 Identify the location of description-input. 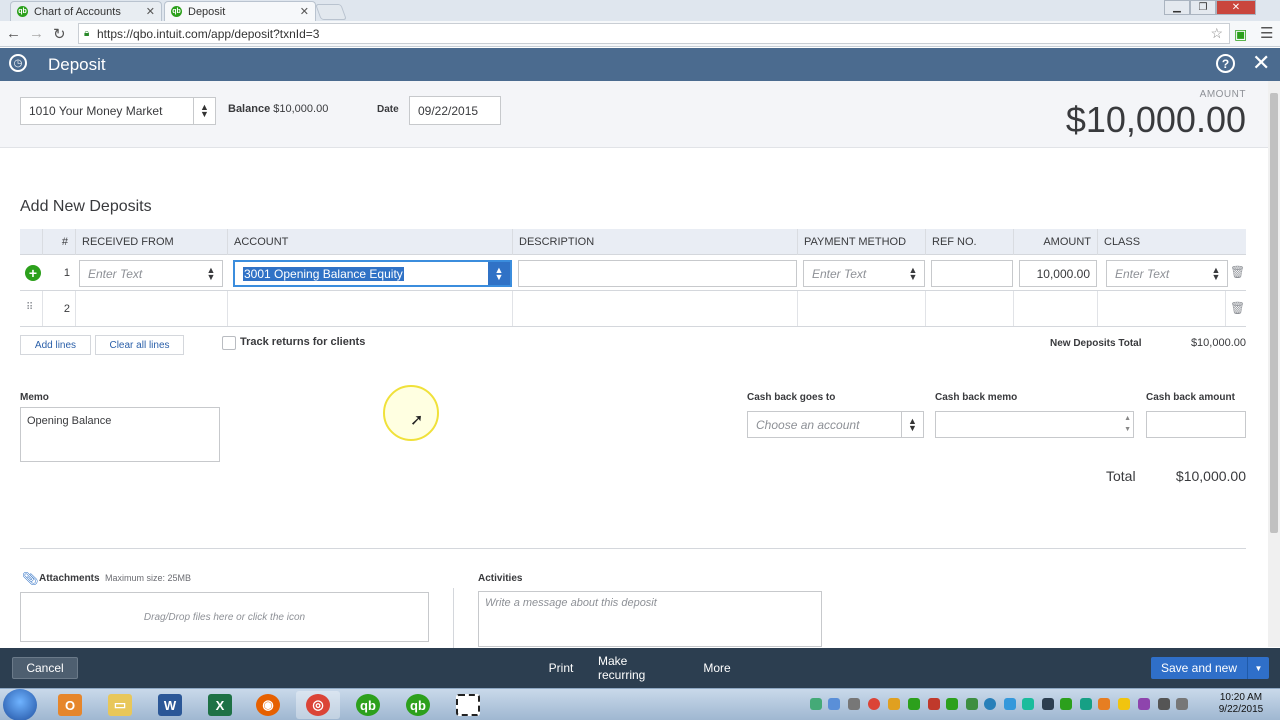
(657, 273).